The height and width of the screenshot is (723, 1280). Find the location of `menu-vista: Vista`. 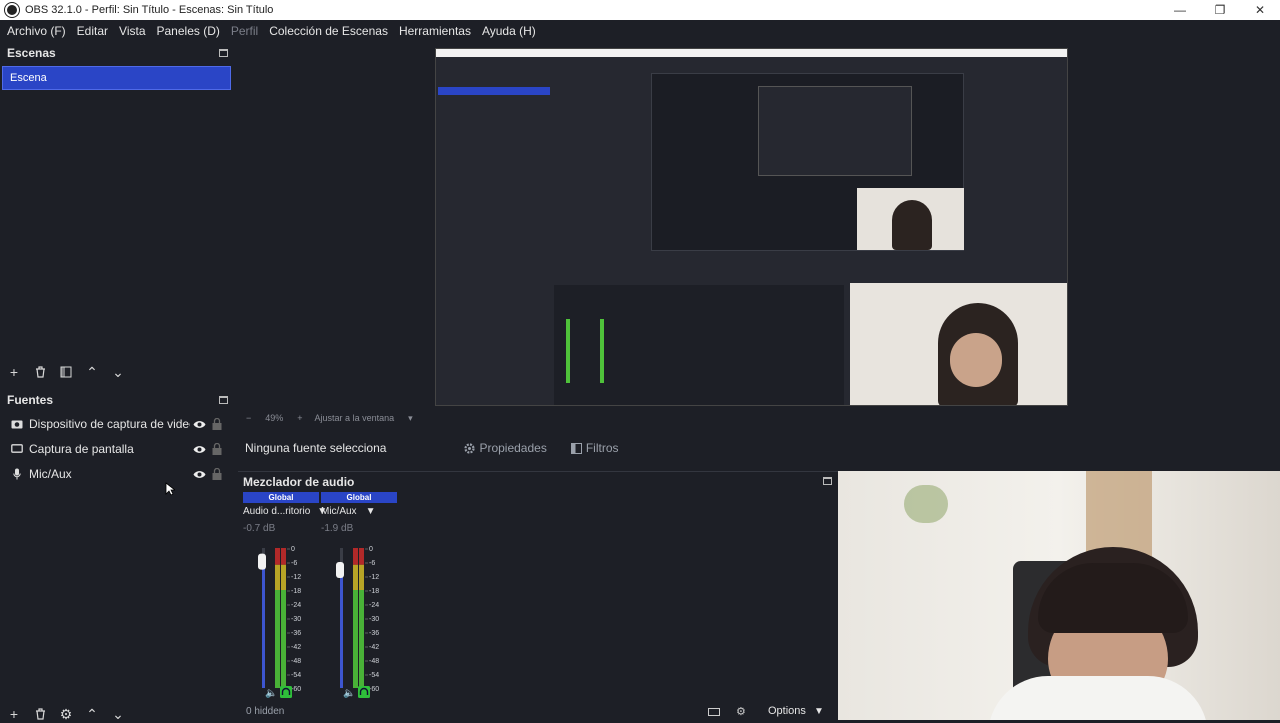

menu-vista: Vista is located at coordinates (132, 31).